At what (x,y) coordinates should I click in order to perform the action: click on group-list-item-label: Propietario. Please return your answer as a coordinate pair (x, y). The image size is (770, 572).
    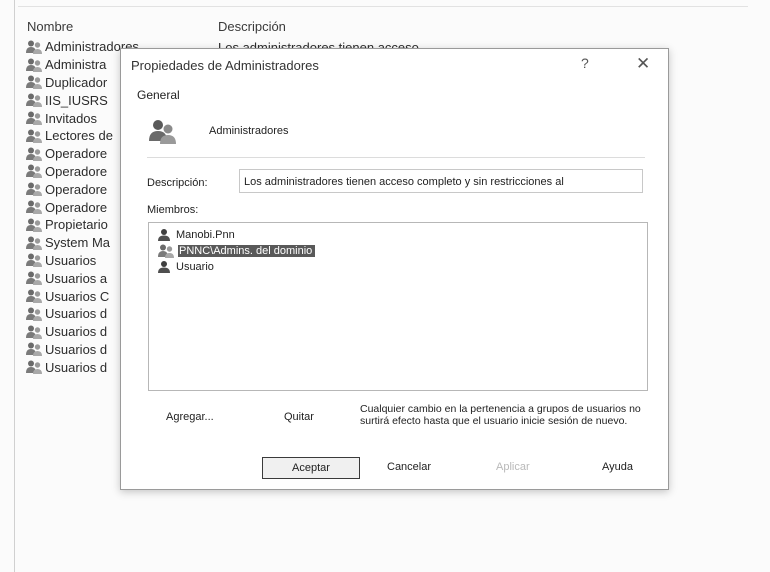
    Looking at the image, I should click on (76, 225).